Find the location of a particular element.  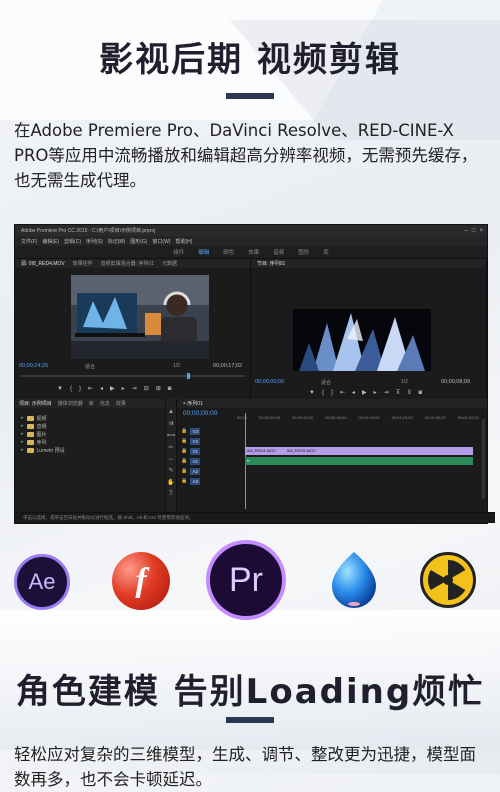

workspace-tab-effects: 效果 is located at coordinates (253, 252).